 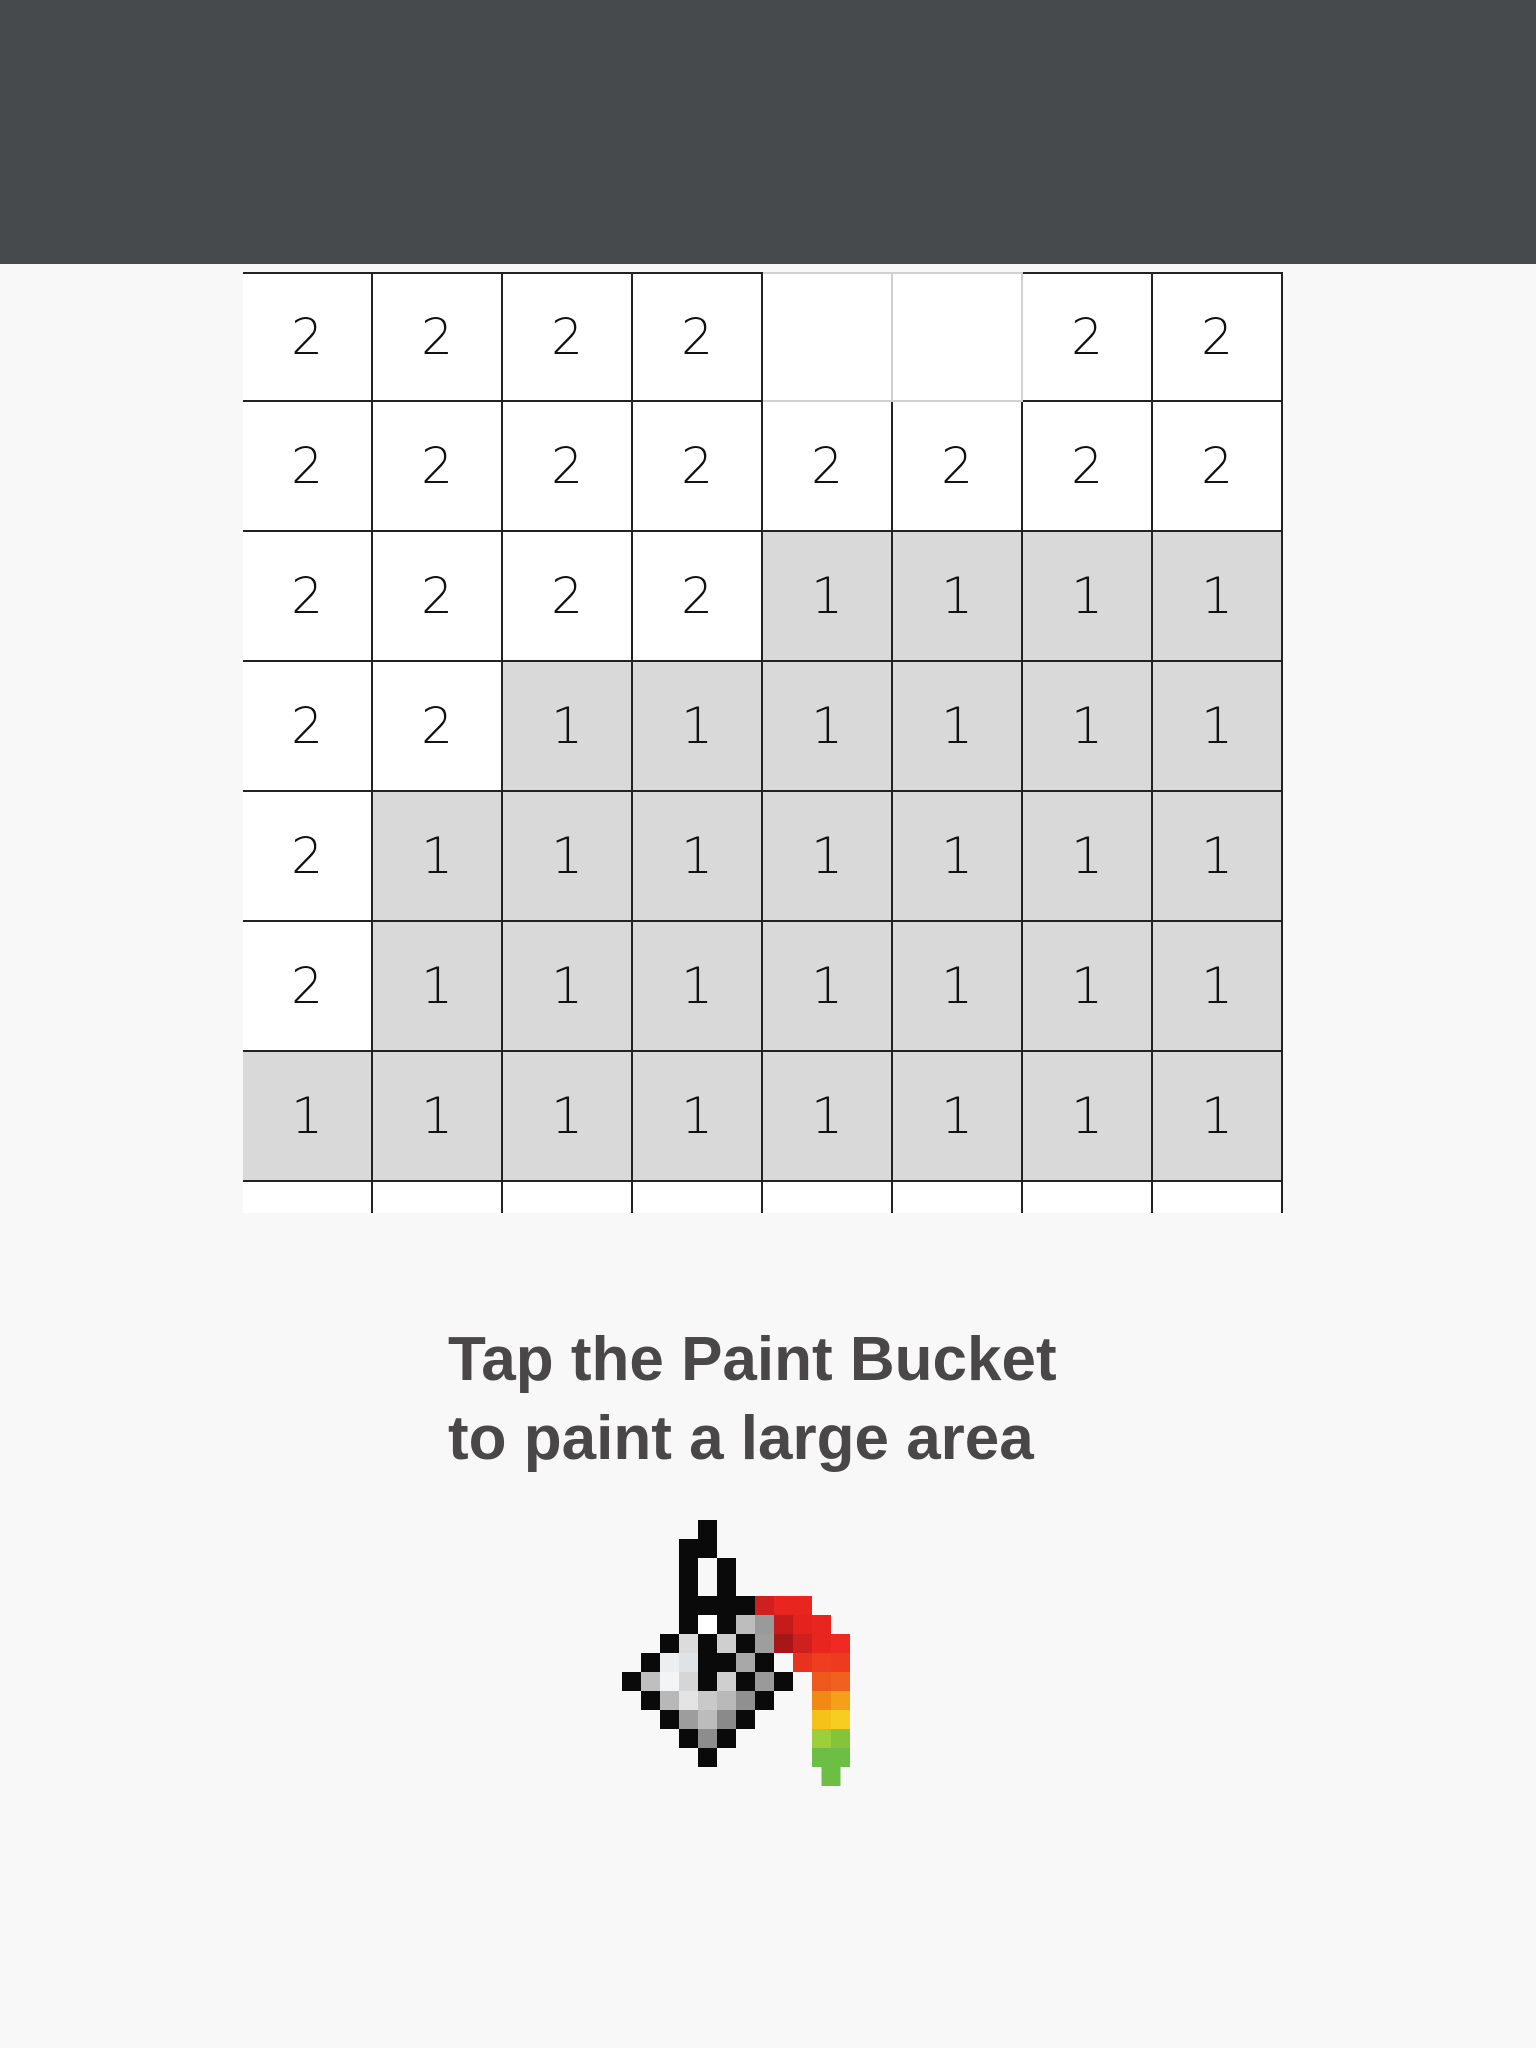 What do you see at coordinates (741, 1438) in the screenshot?
I see `instruction-line-2: to paint a large area` at bounding box center [741, 1438].